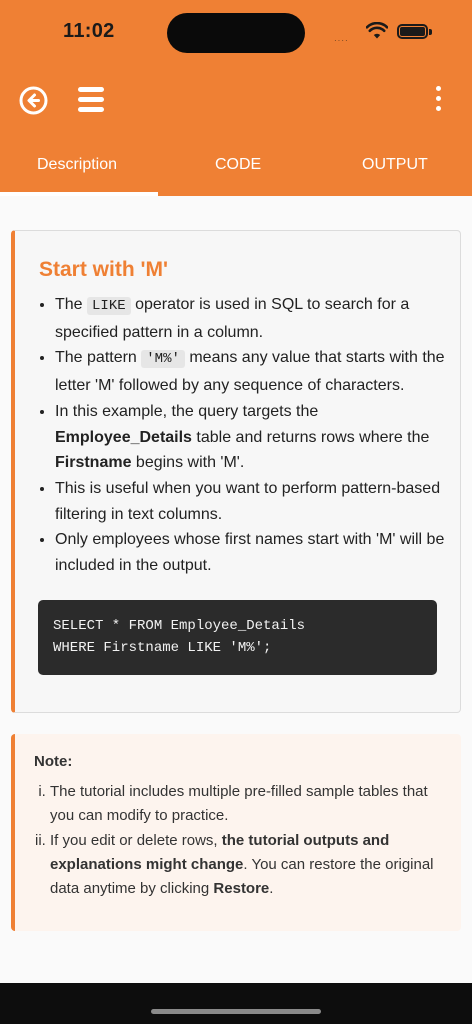 This screenshot has height=1024, width=472. What do you see at coordinates (33, 100) in the screenshot?
I see `back-arrow-circle-icon` at bounding box center [33, 100].